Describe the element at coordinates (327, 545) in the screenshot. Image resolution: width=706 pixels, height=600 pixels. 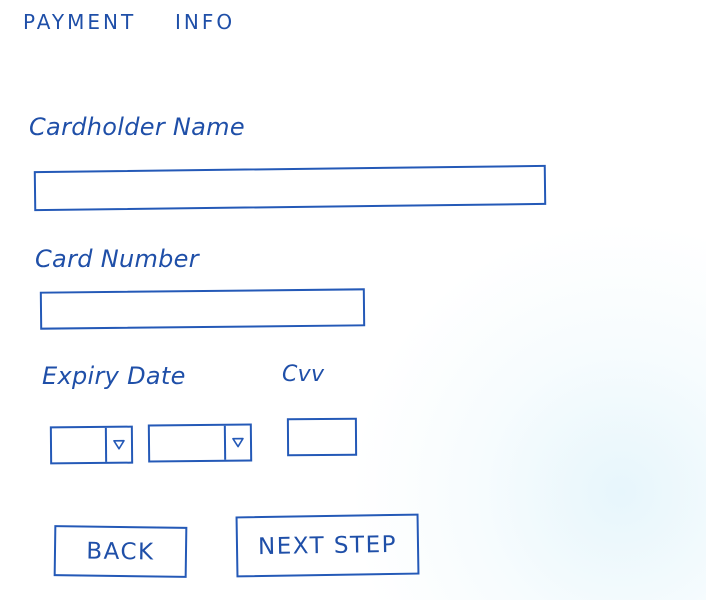
I see `next-step-button: NEXT STEP` at that location.